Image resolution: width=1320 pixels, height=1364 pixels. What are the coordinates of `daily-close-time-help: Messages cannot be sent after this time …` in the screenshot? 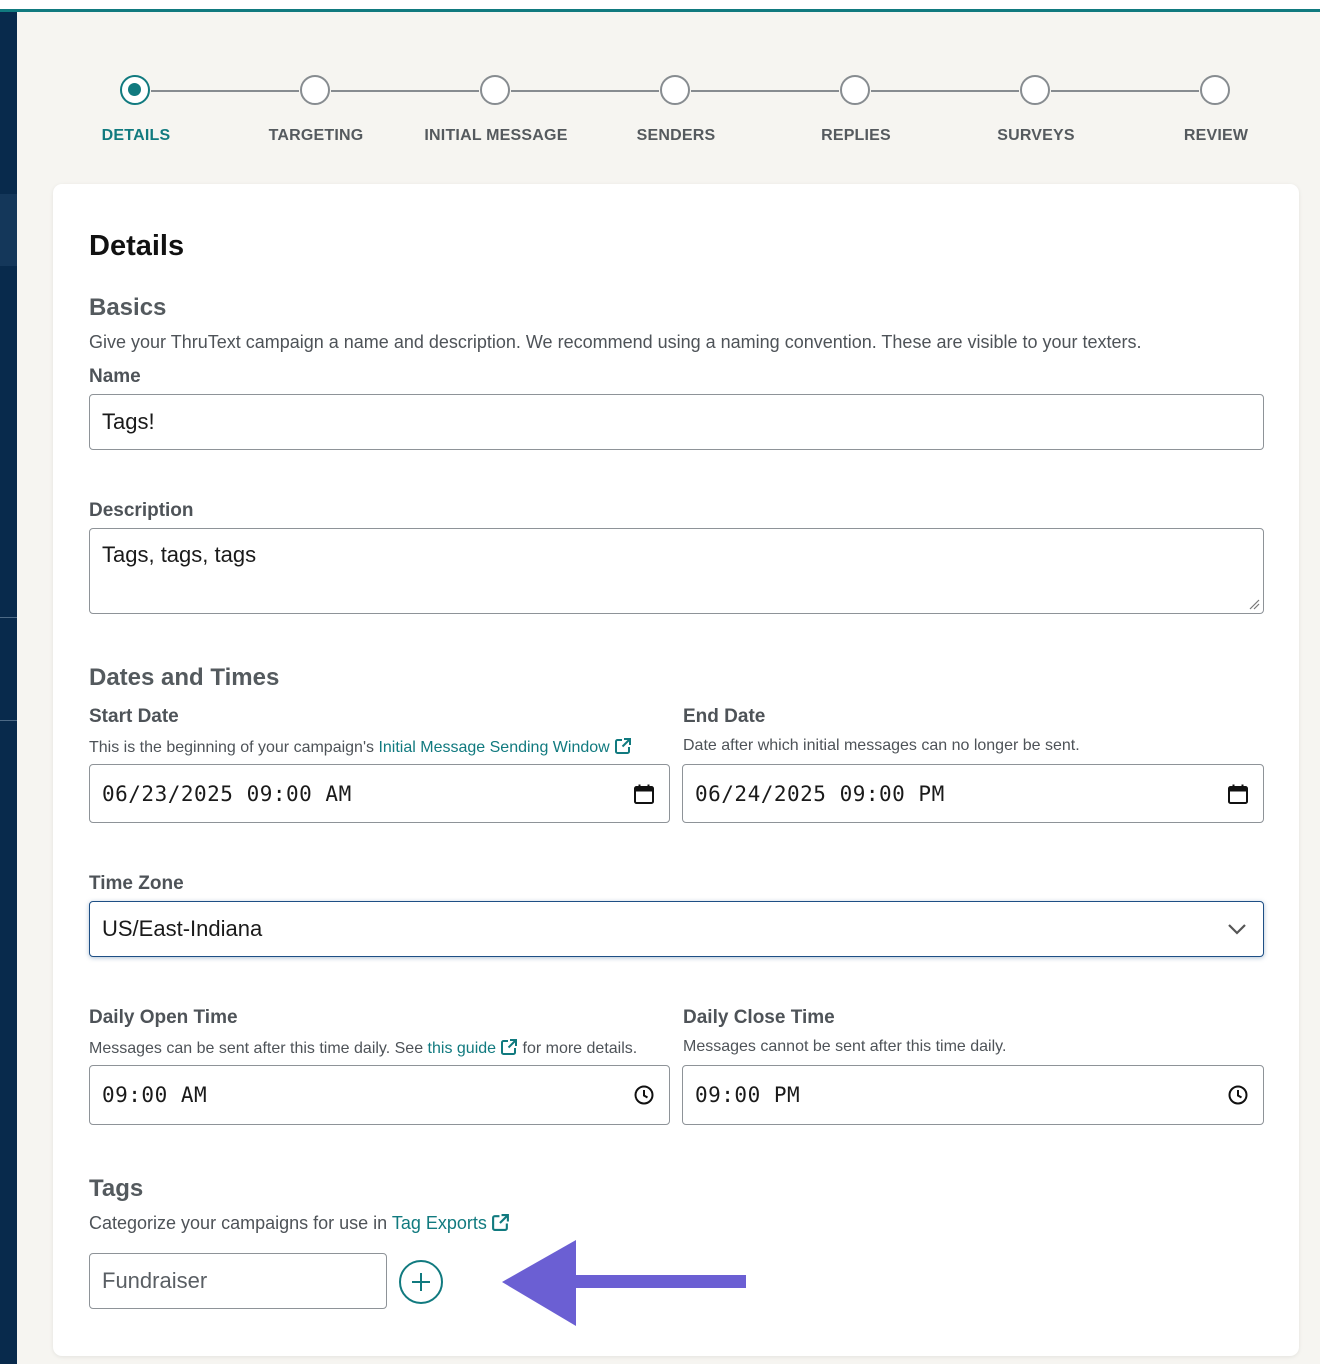 It's located at (845, 1046).